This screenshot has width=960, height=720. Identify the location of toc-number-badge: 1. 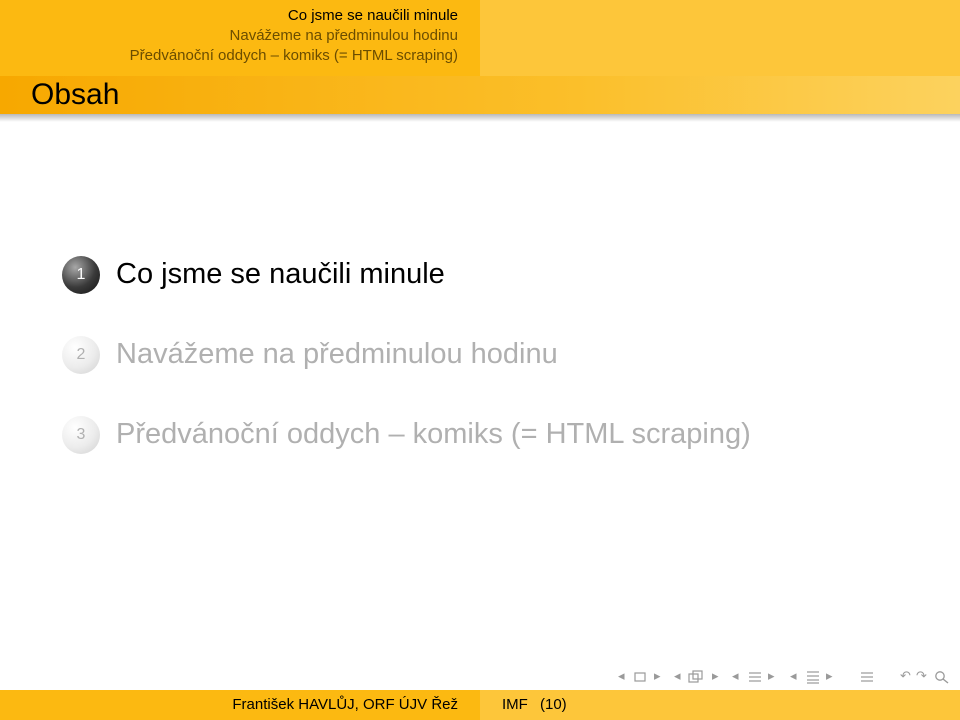
(81, 275).